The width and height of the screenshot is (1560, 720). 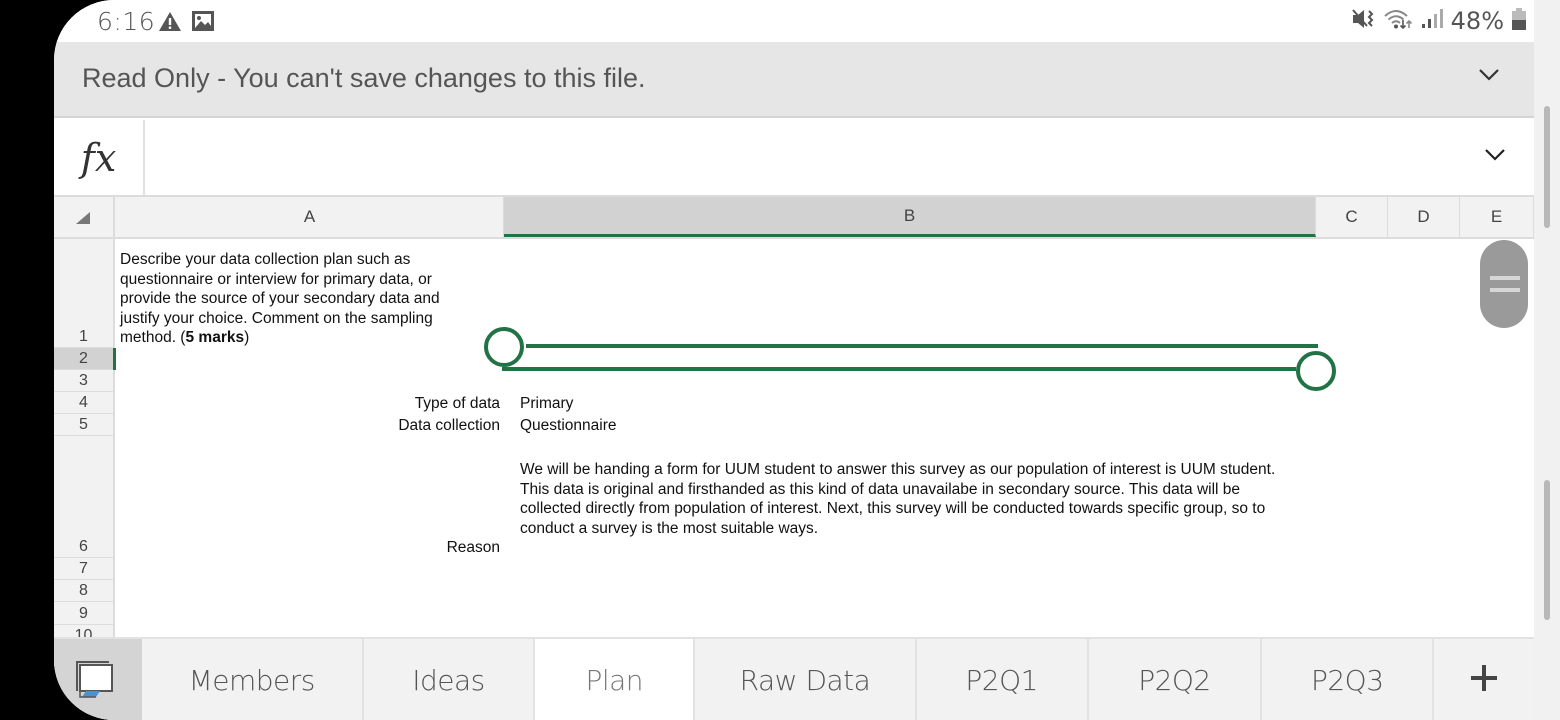 I want to click on column-header-b: B, so click(x=910, y=217).